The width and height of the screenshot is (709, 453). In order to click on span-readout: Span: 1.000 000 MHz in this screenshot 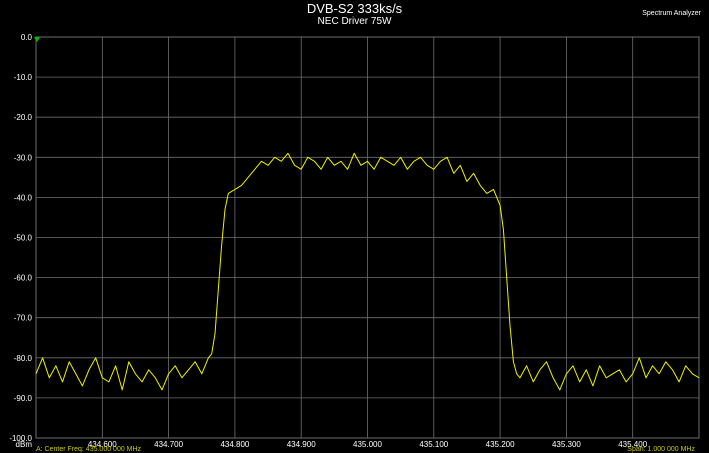, I will do `click(661, 449)`.